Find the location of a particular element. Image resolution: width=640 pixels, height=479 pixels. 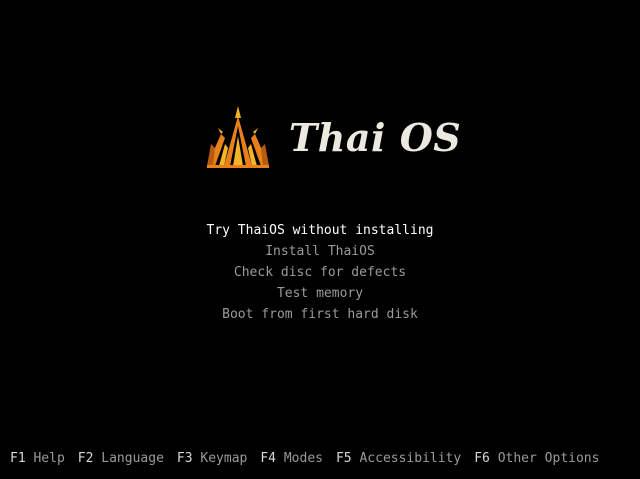

fkey-other-options: F6 Other Options is located at coordinates (536, 459).